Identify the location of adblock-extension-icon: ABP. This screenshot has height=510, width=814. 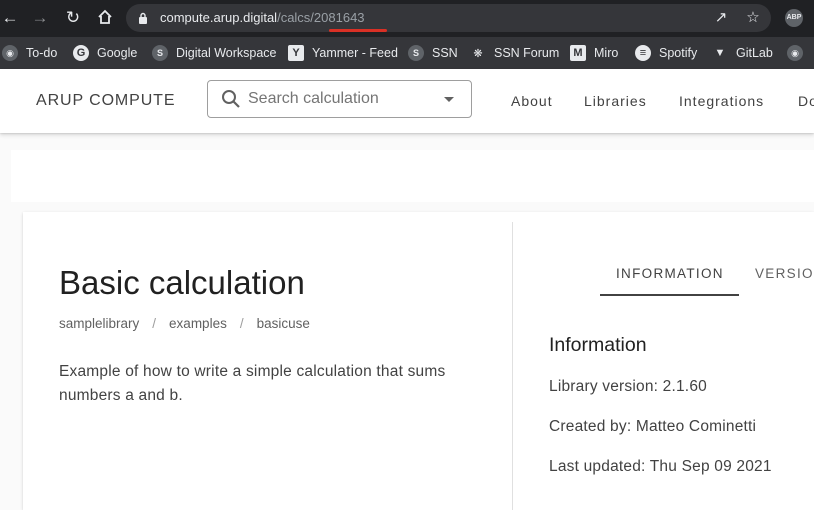
(794, 18).